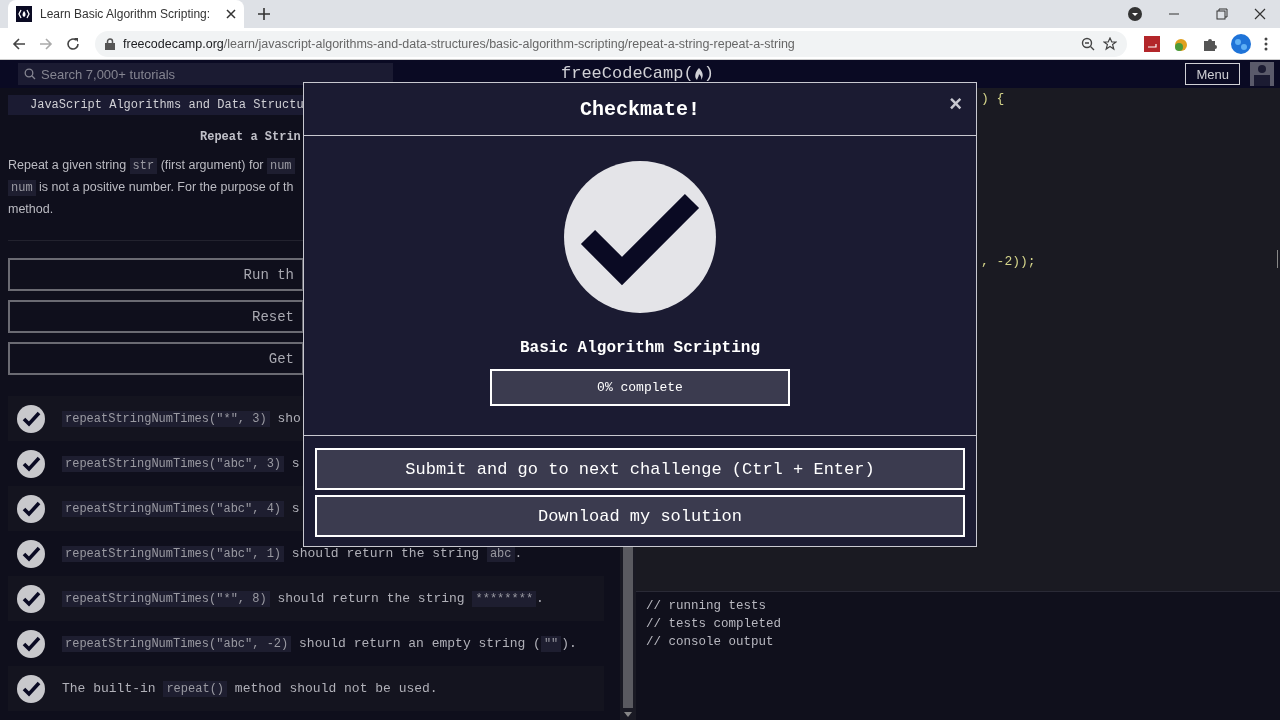 This screenshot has height=720, width=1280. What do you see at coordinates (303, 598) in the screenshot?
I see `test-description: repeatStringNumTimes("*", 8) should return the string ******** .` at bounding box center [303, 598].